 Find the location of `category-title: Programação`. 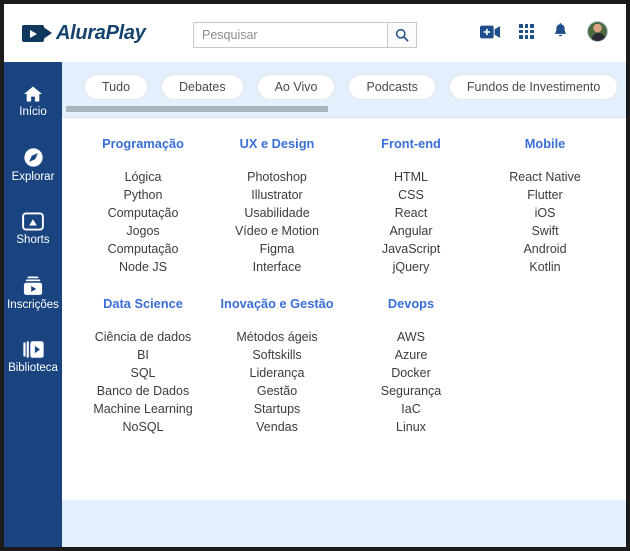

category-title: Programação is located at coordinates (143, 143).